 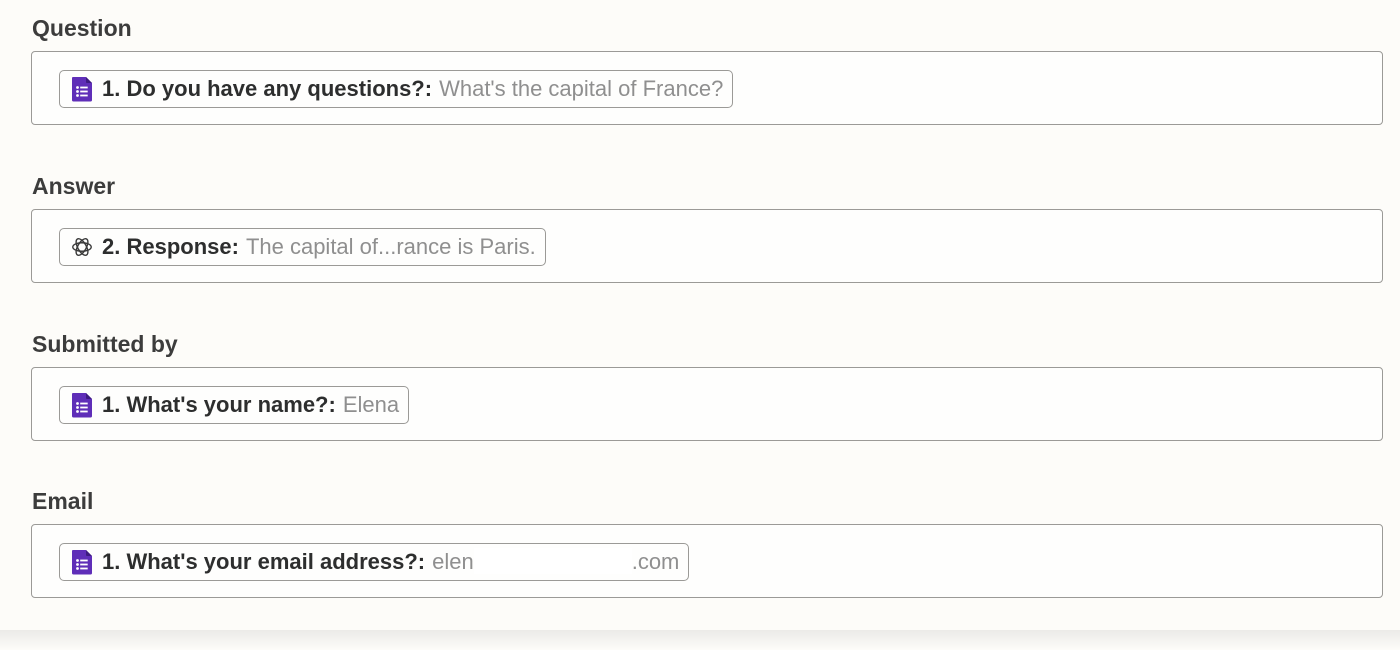 I want to click on submitted-by-label: Submitted by, so click(x=105, y=344).